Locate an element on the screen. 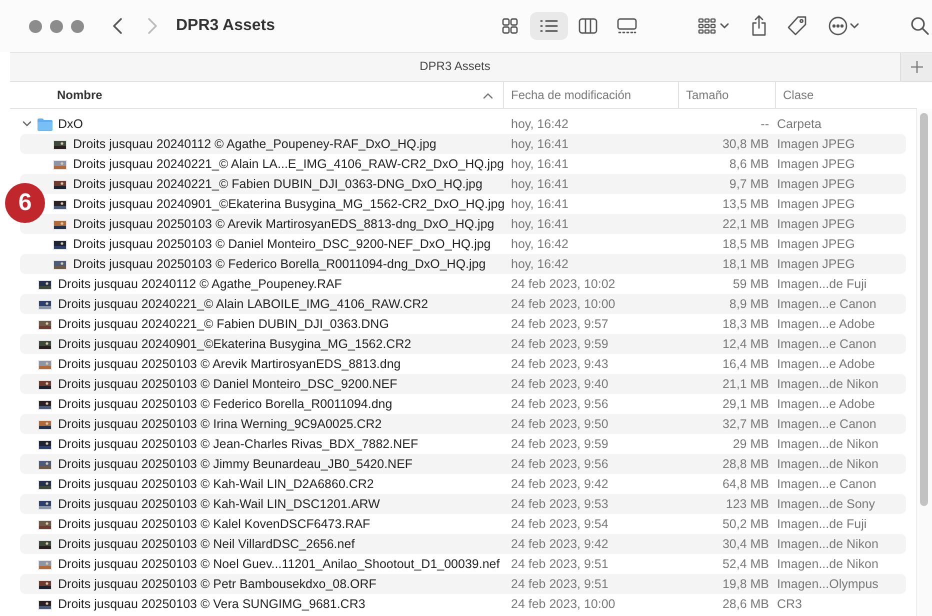 This screenshot has height=616, width=932. file-name: Droits jusquau 20250103 © Federico Borella_R0011094.dng is located at coordinates (225, 404).